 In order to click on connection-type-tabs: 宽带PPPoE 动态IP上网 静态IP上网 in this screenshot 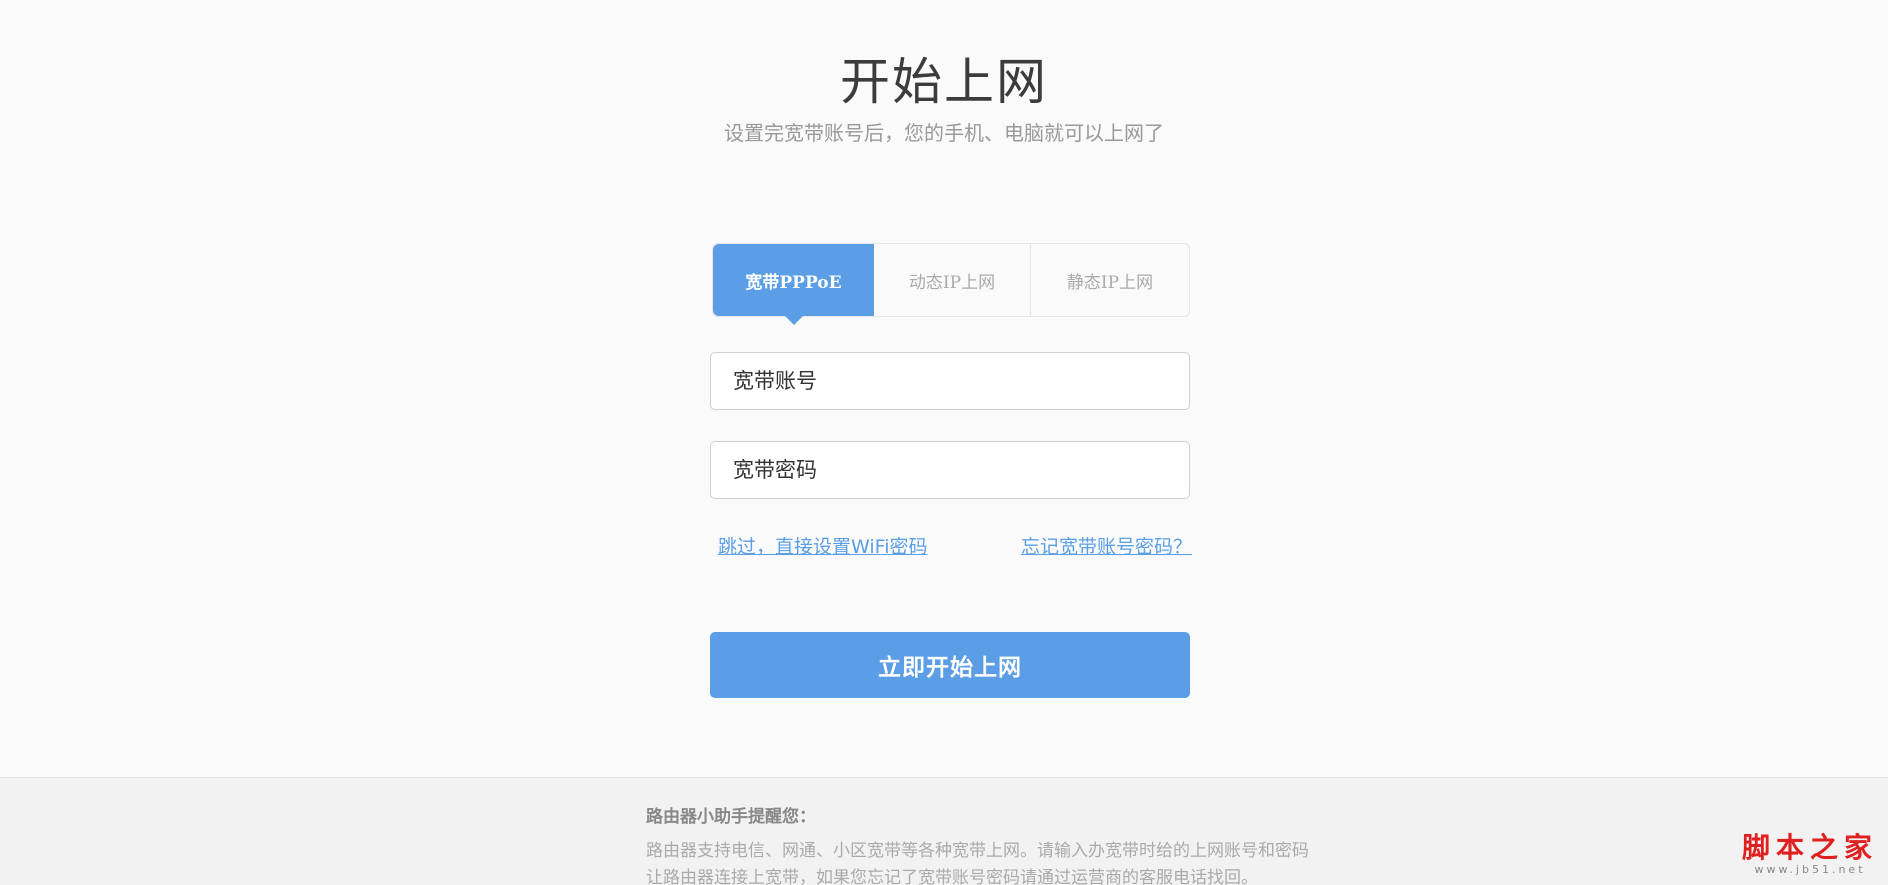, I will do `click(951, 284)`.